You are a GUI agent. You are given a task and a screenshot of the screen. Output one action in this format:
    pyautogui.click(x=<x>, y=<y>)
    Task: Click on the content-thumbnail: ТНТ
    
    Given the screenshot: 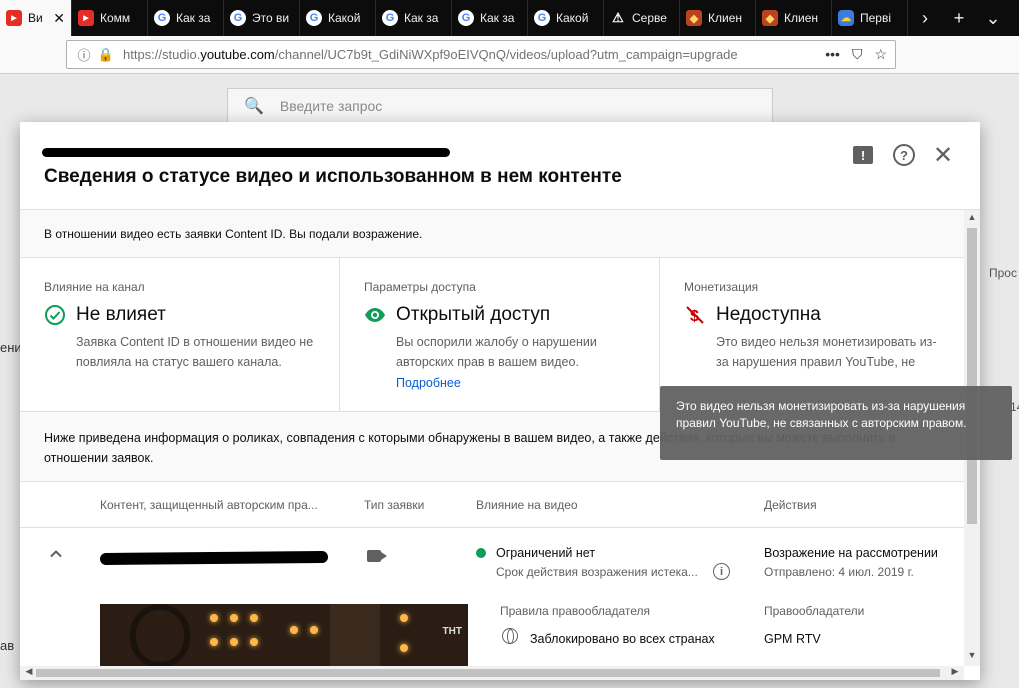 What is the action you would take?
    pyautogui.click(x=284, y=635)
    